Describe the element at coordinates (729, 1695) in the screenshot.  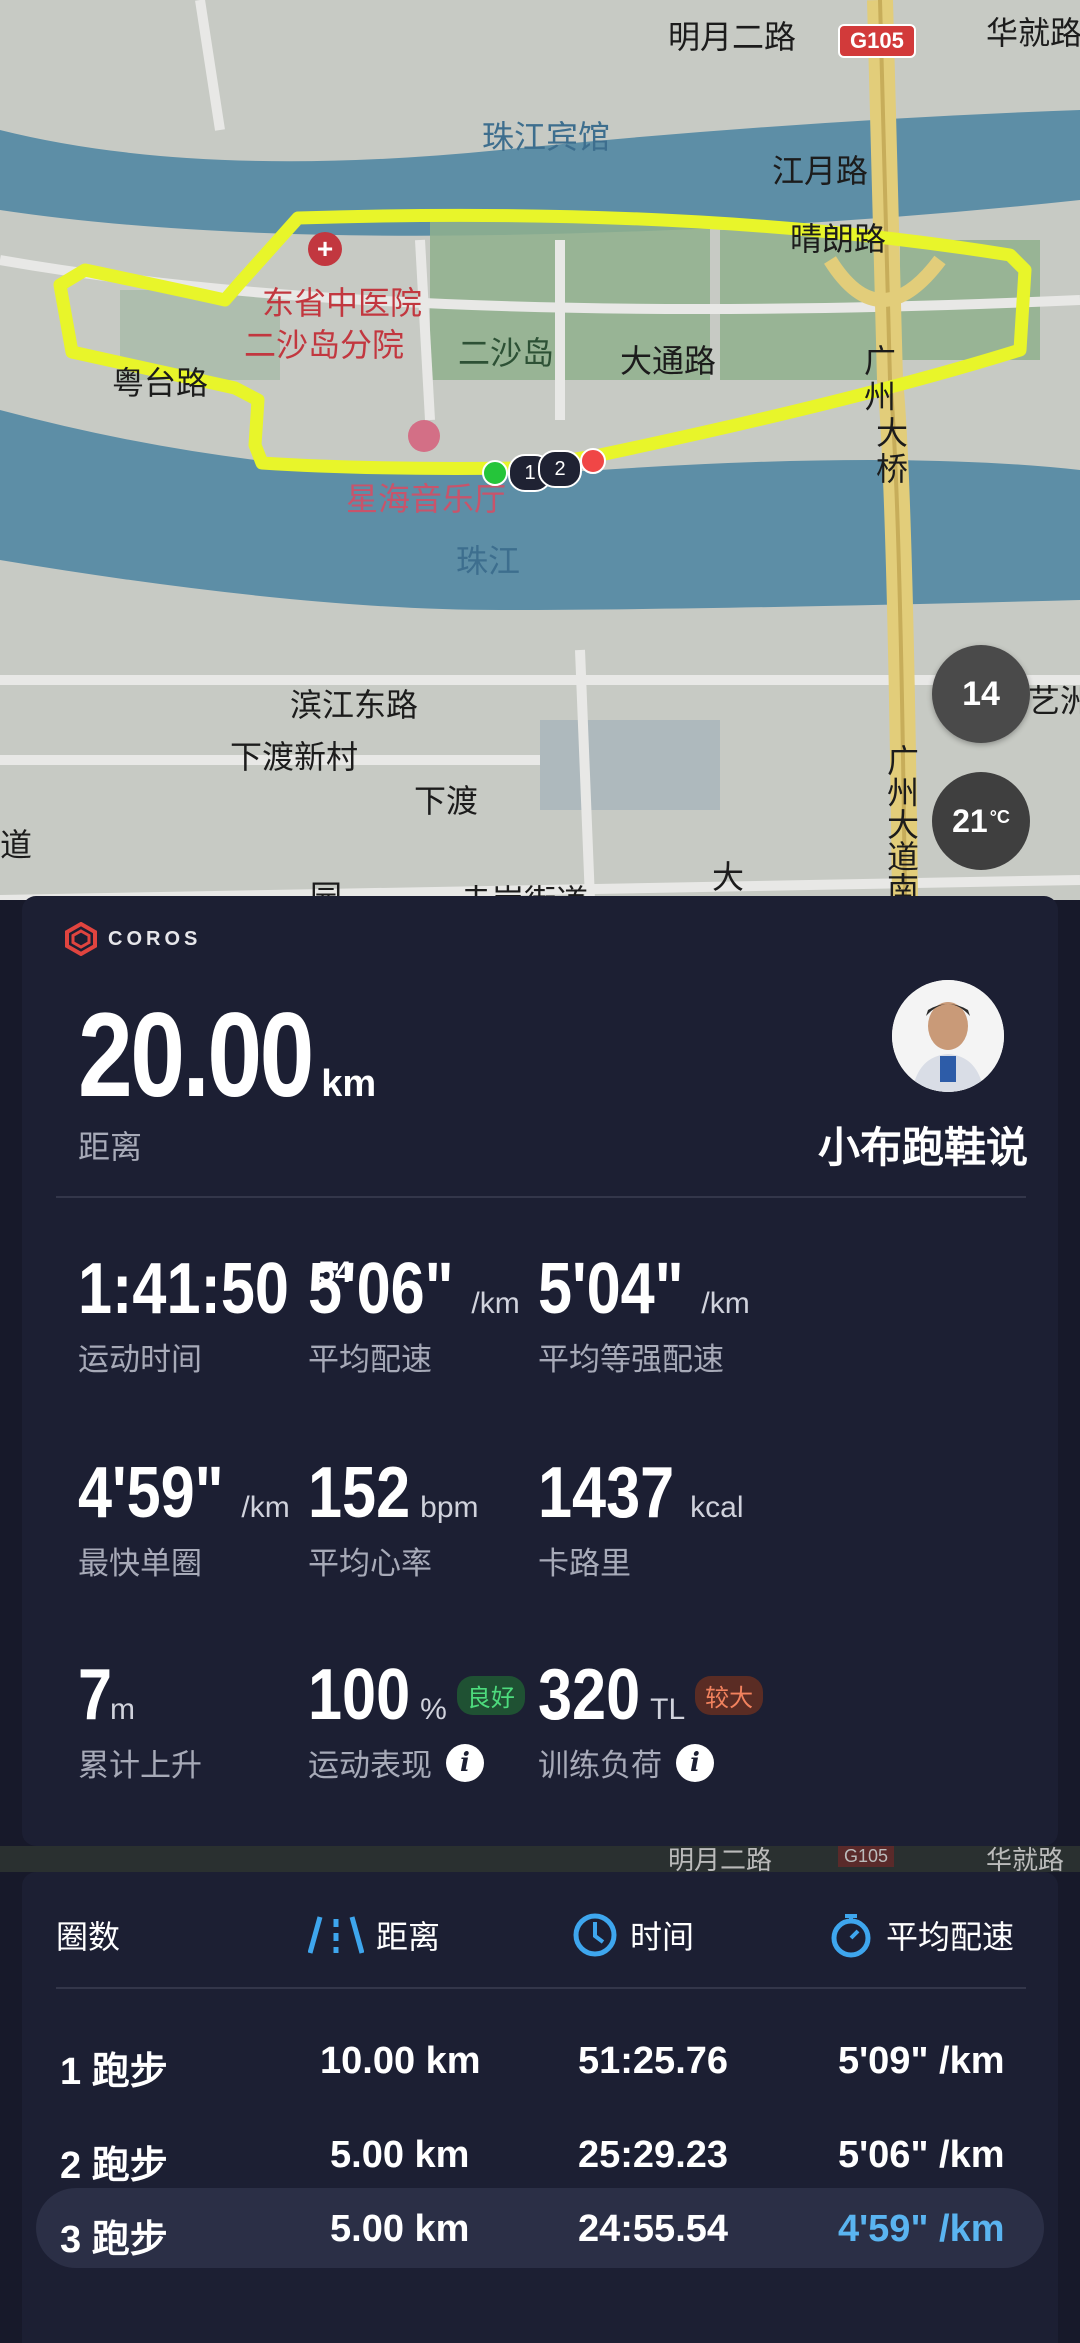
I see `training-load-badge: 较大` at that location.